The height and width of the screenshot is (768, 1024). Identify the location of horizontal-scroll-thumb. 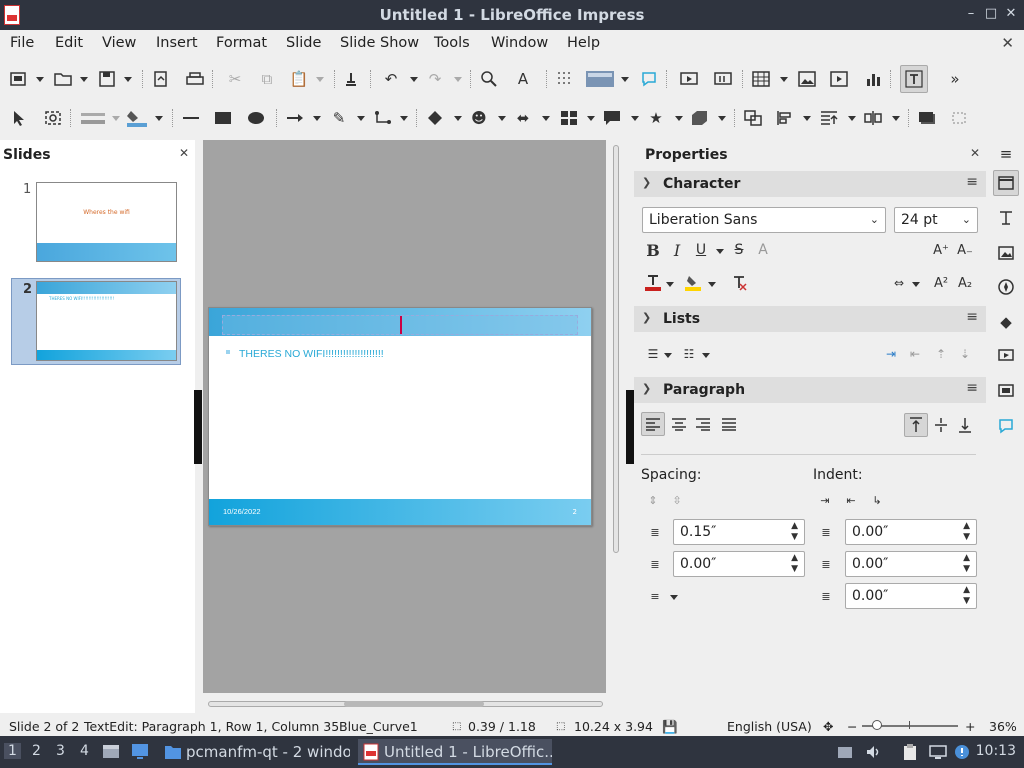
(405, 704).